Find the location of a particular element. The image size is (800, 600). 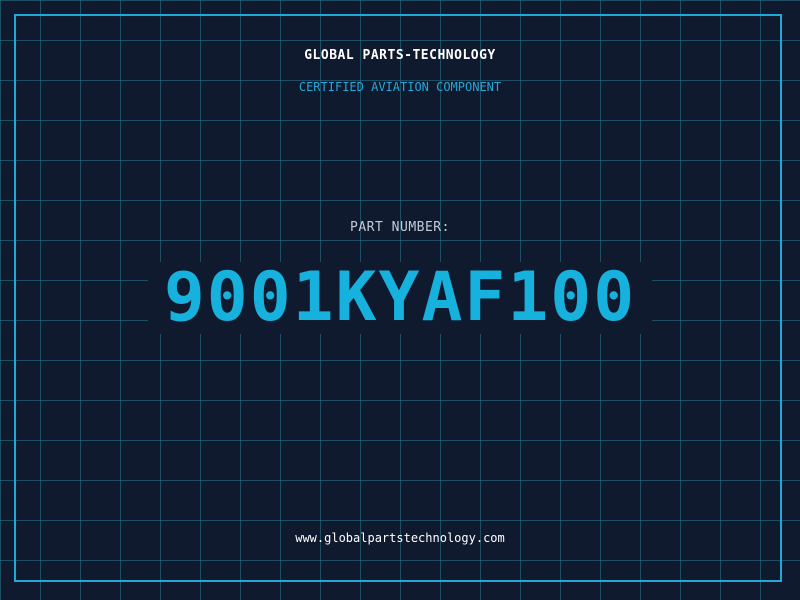

website-url: www.globalpartstechnology.com is located at coordinates (400, 538).